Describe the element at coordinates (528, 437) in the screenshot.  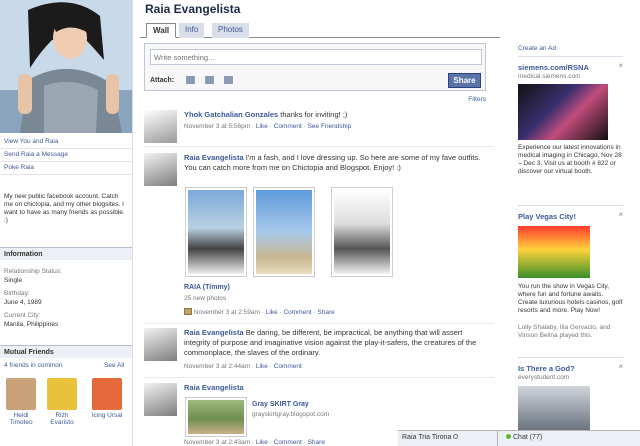
I see `chat-online-label: Chat (77)` at that location.